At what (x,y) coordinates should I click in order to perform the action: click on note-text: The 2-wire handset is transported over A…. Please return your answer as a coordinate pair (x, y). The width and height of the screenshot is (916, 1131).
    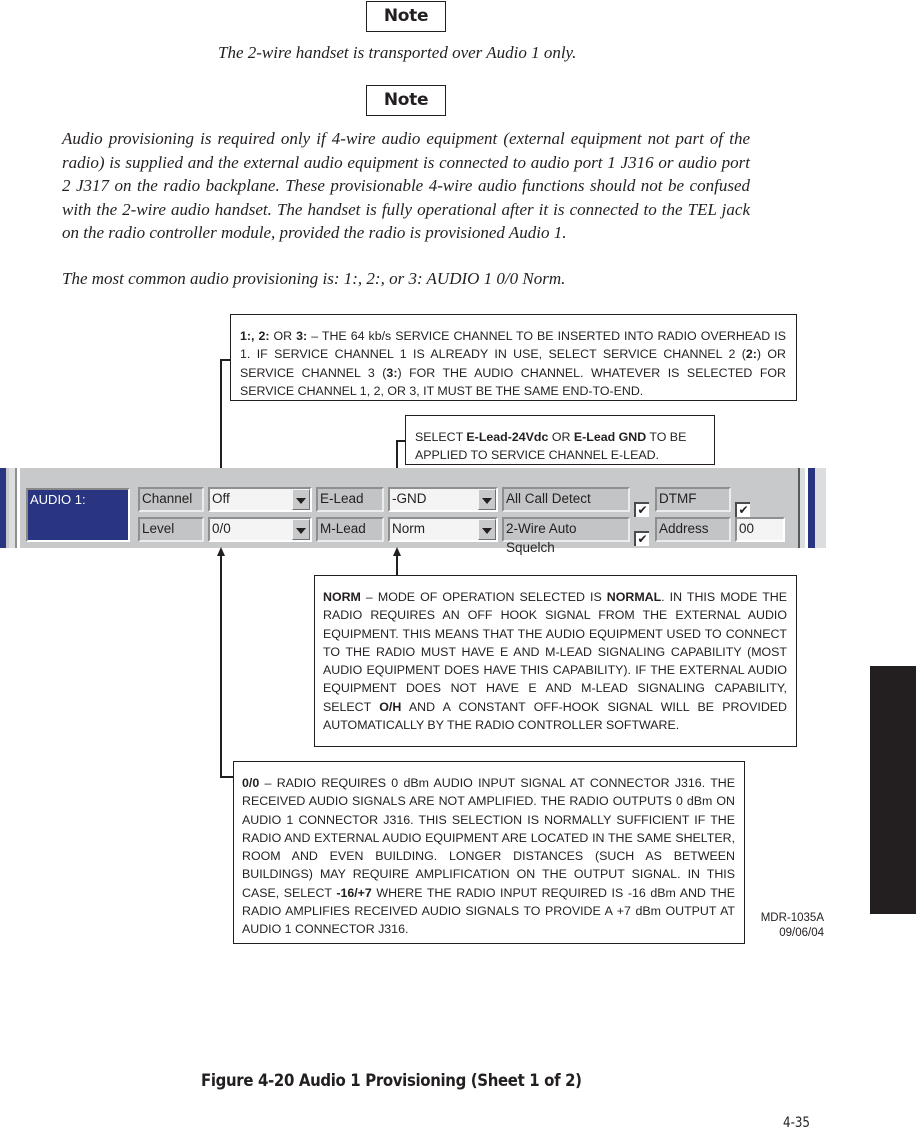
    Looking at the image, I should click on (397, 52).